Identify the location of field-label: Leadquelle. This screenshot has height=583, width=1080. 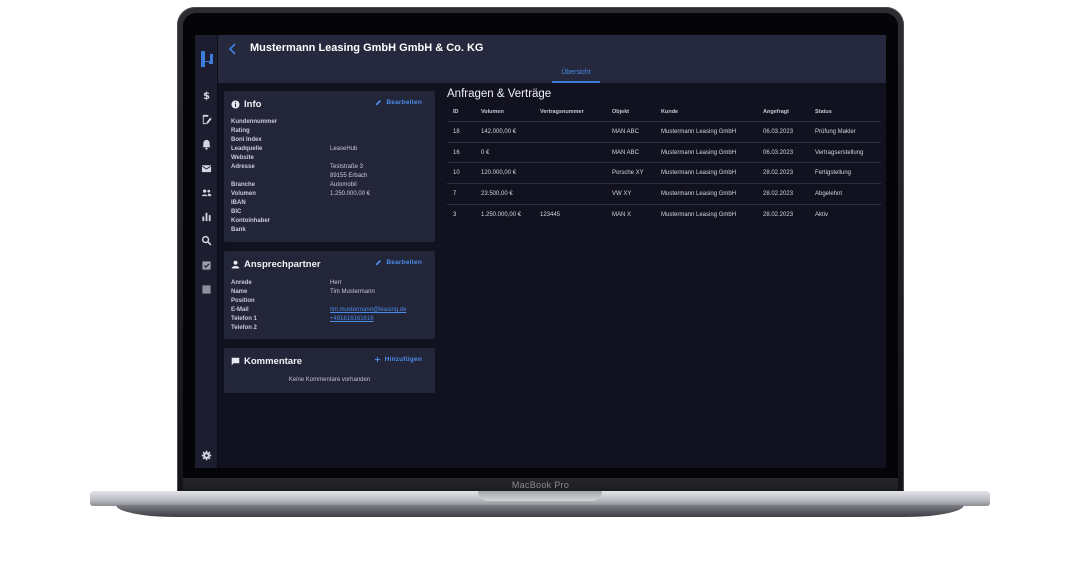
(247, 149).